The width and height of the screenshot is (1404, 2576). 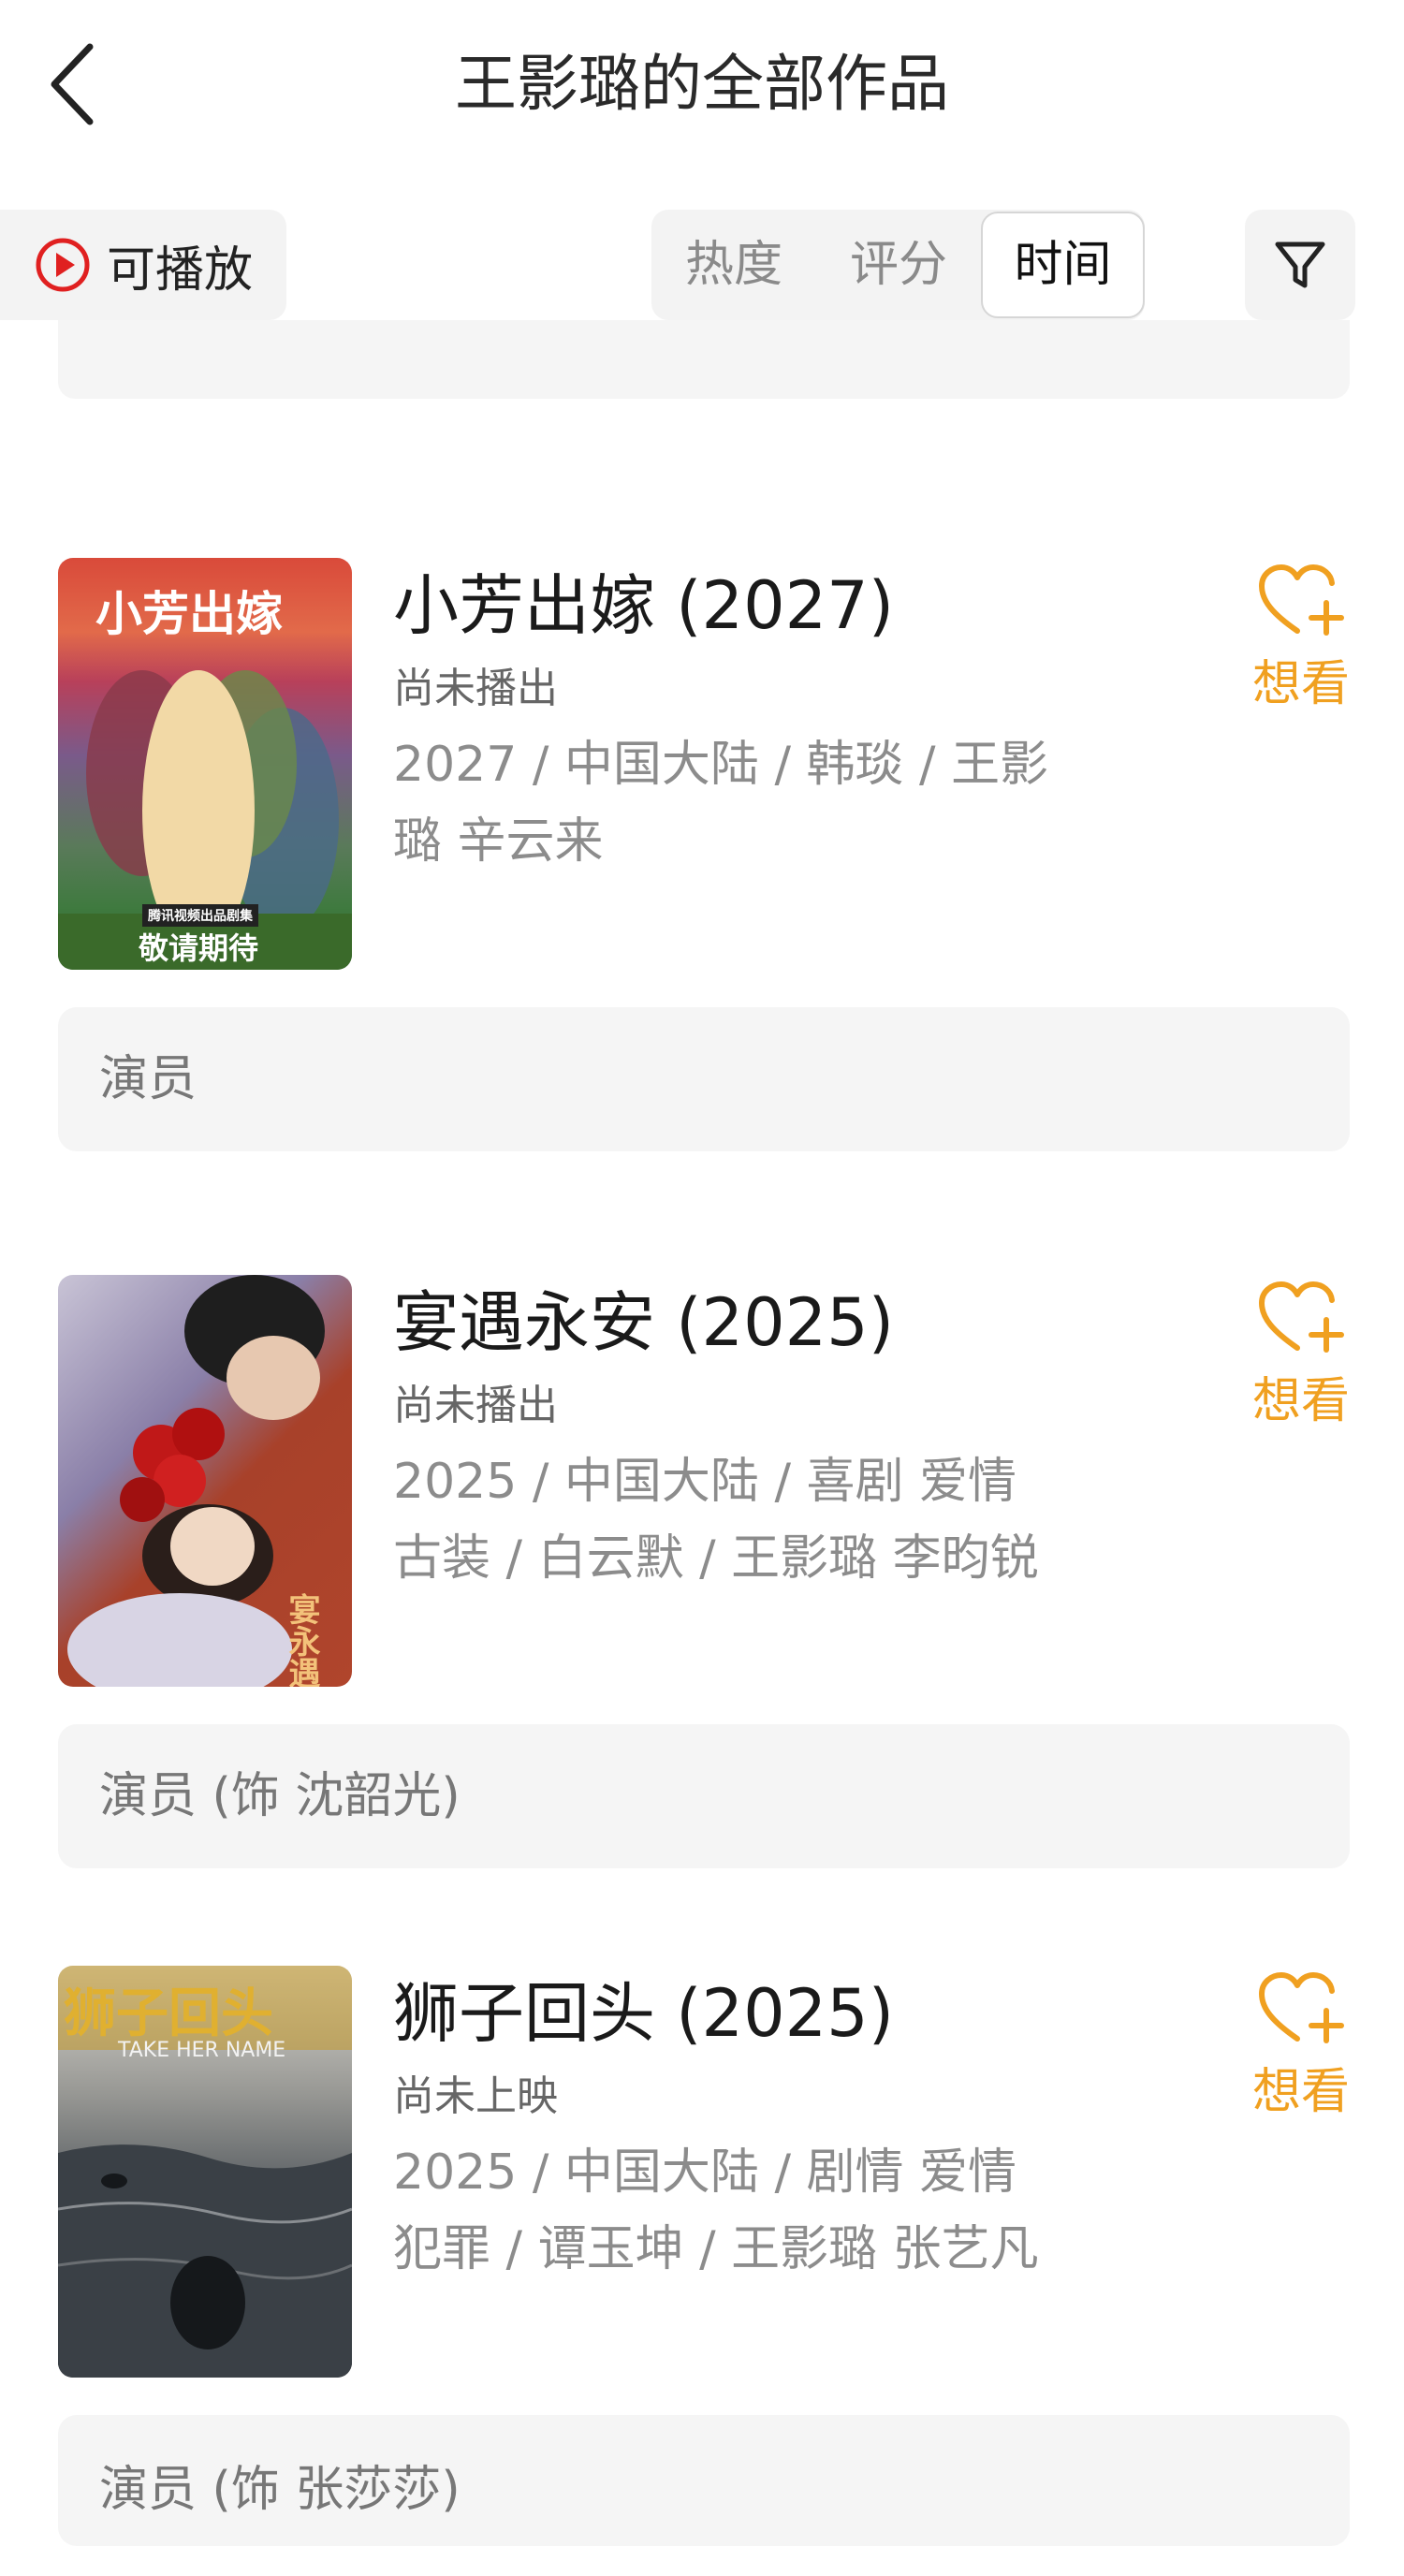 What do you see at coordinates (716, 2249) in the screenshot?
I see `work-meta-line: 犯罪 / 谭玉坤 / 王影璐 张艺凡` at bounding box center [716, 2249].